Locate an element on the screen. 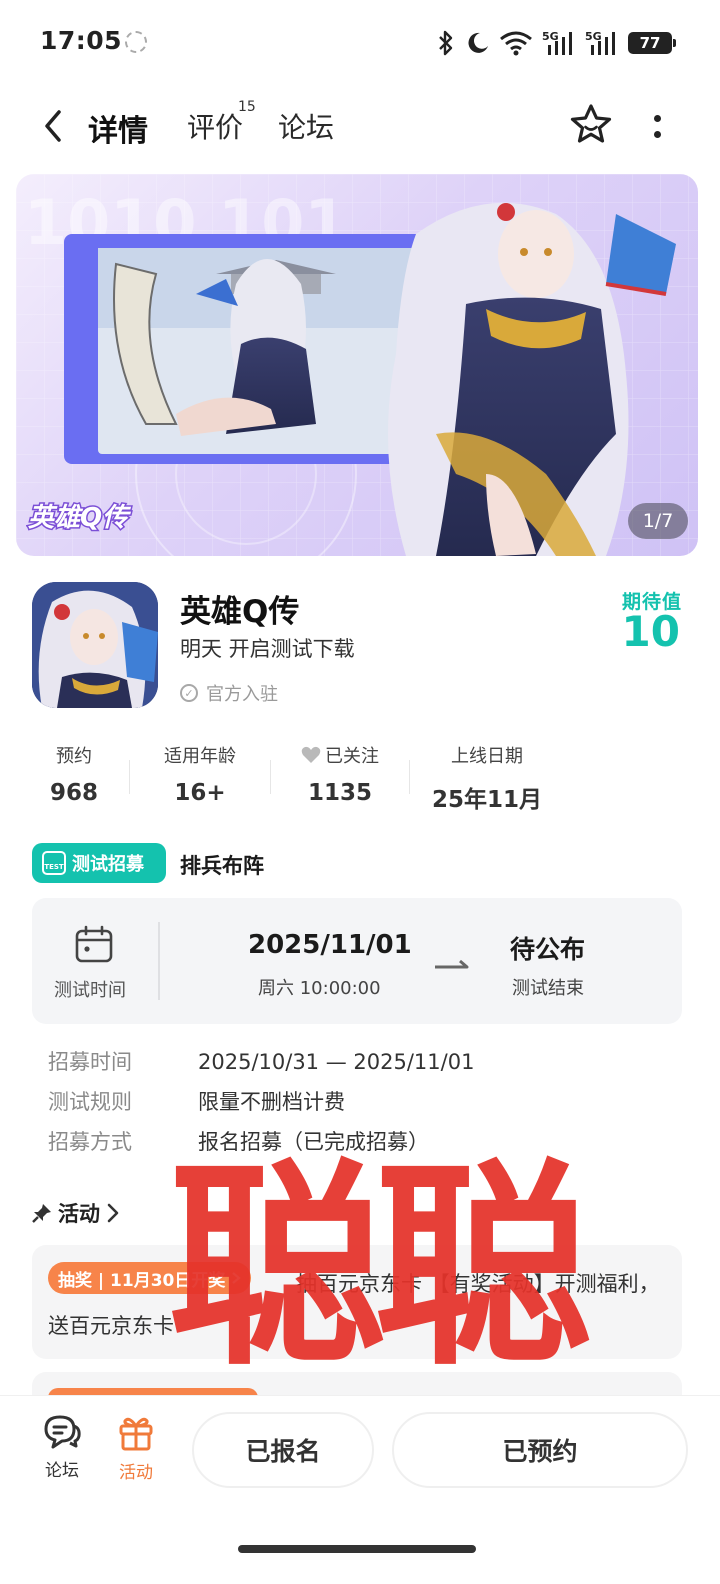 This screenshot has height=1584, width=720. status-icons: 5G 5G 77 is located at coordinates (556, 43).